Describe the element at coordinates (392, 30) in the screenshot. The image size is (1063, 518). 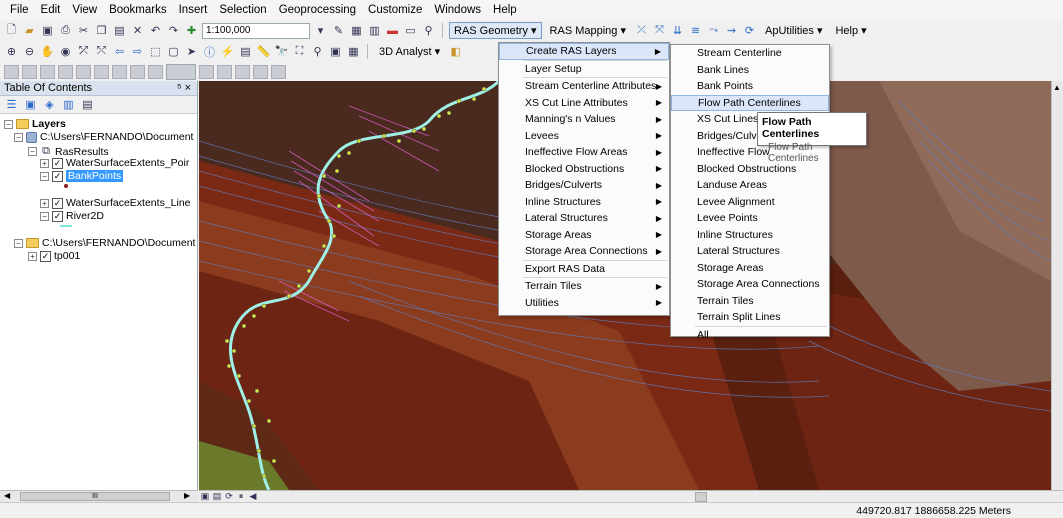
I see `toolbox-icon: ▬` at that location.